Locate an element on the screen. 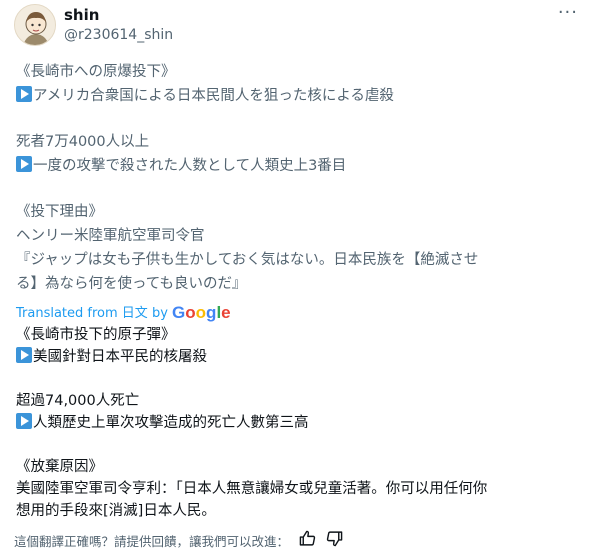  thumbs-up-icon is located at coordinates (307, 540).